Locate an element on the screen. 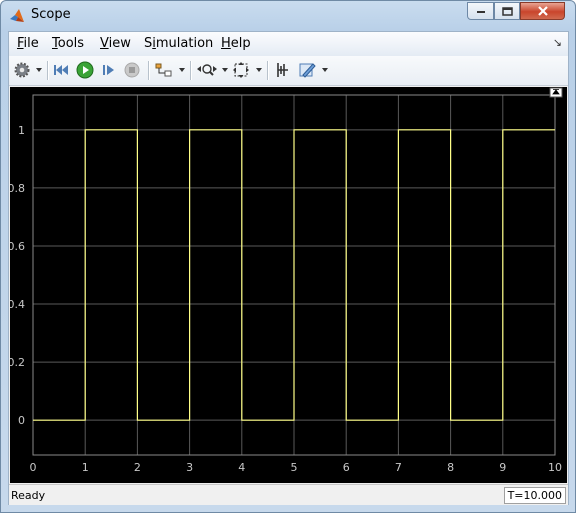 This screenshot has width=576, height=513. run-icon is located at coordinates (85, 70).